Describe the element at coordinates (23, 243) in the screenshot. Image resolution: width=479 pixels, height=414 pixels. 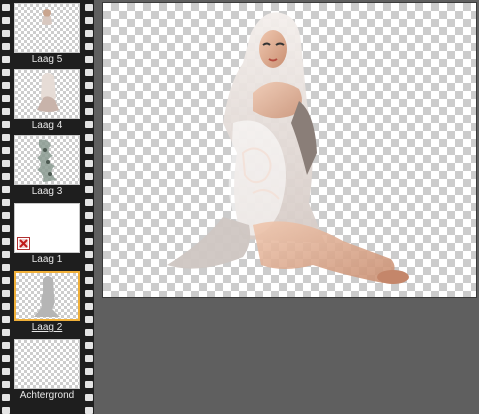
I see `mask-disabled-icon` at that location.